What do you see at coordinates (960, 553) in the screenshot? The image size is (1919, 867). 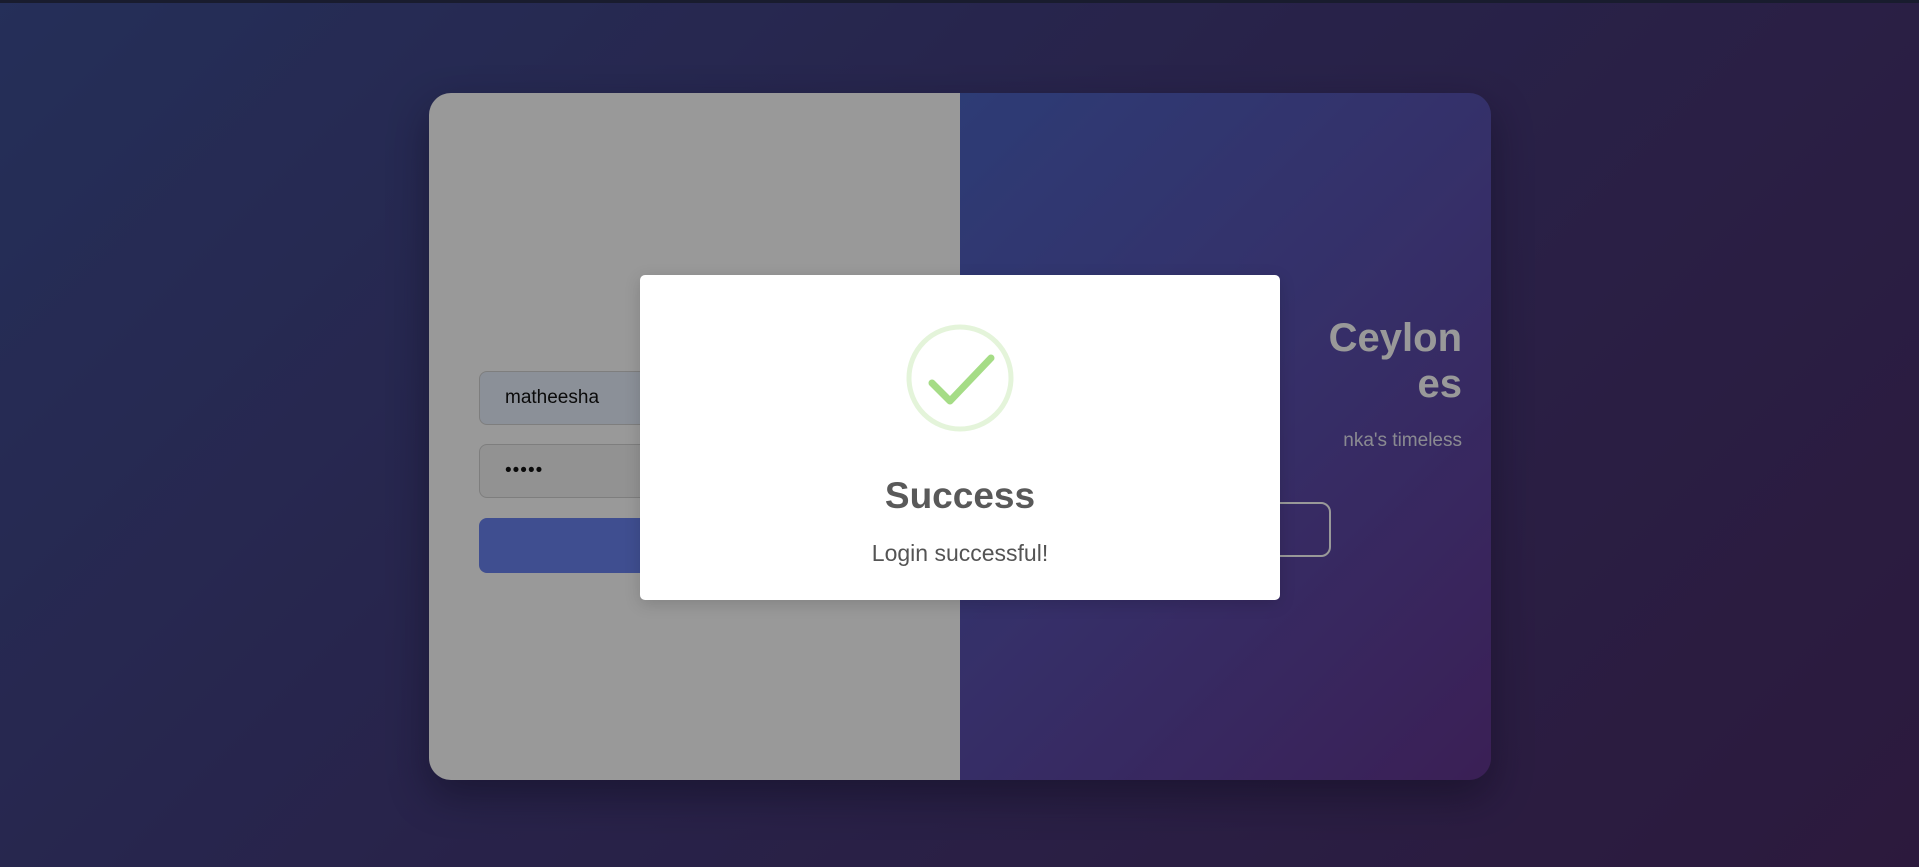 I see `modal-message: Login successful!` at bounding box center [960, 553].